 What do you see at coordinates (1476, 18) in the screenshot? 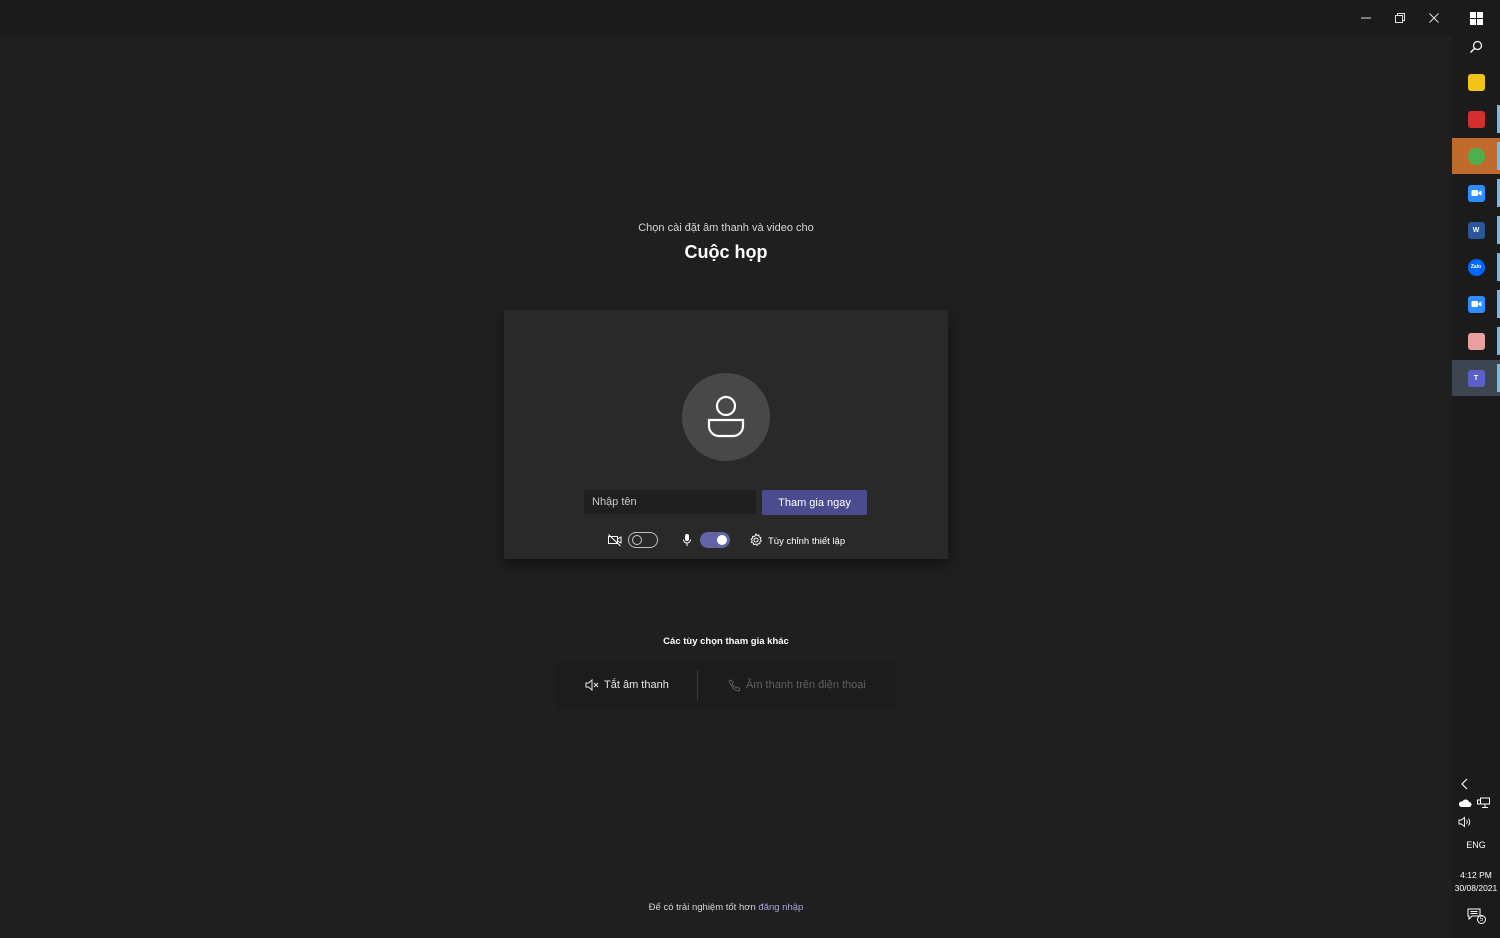
I see `windows-icon` at bounding box center [1476, 18].